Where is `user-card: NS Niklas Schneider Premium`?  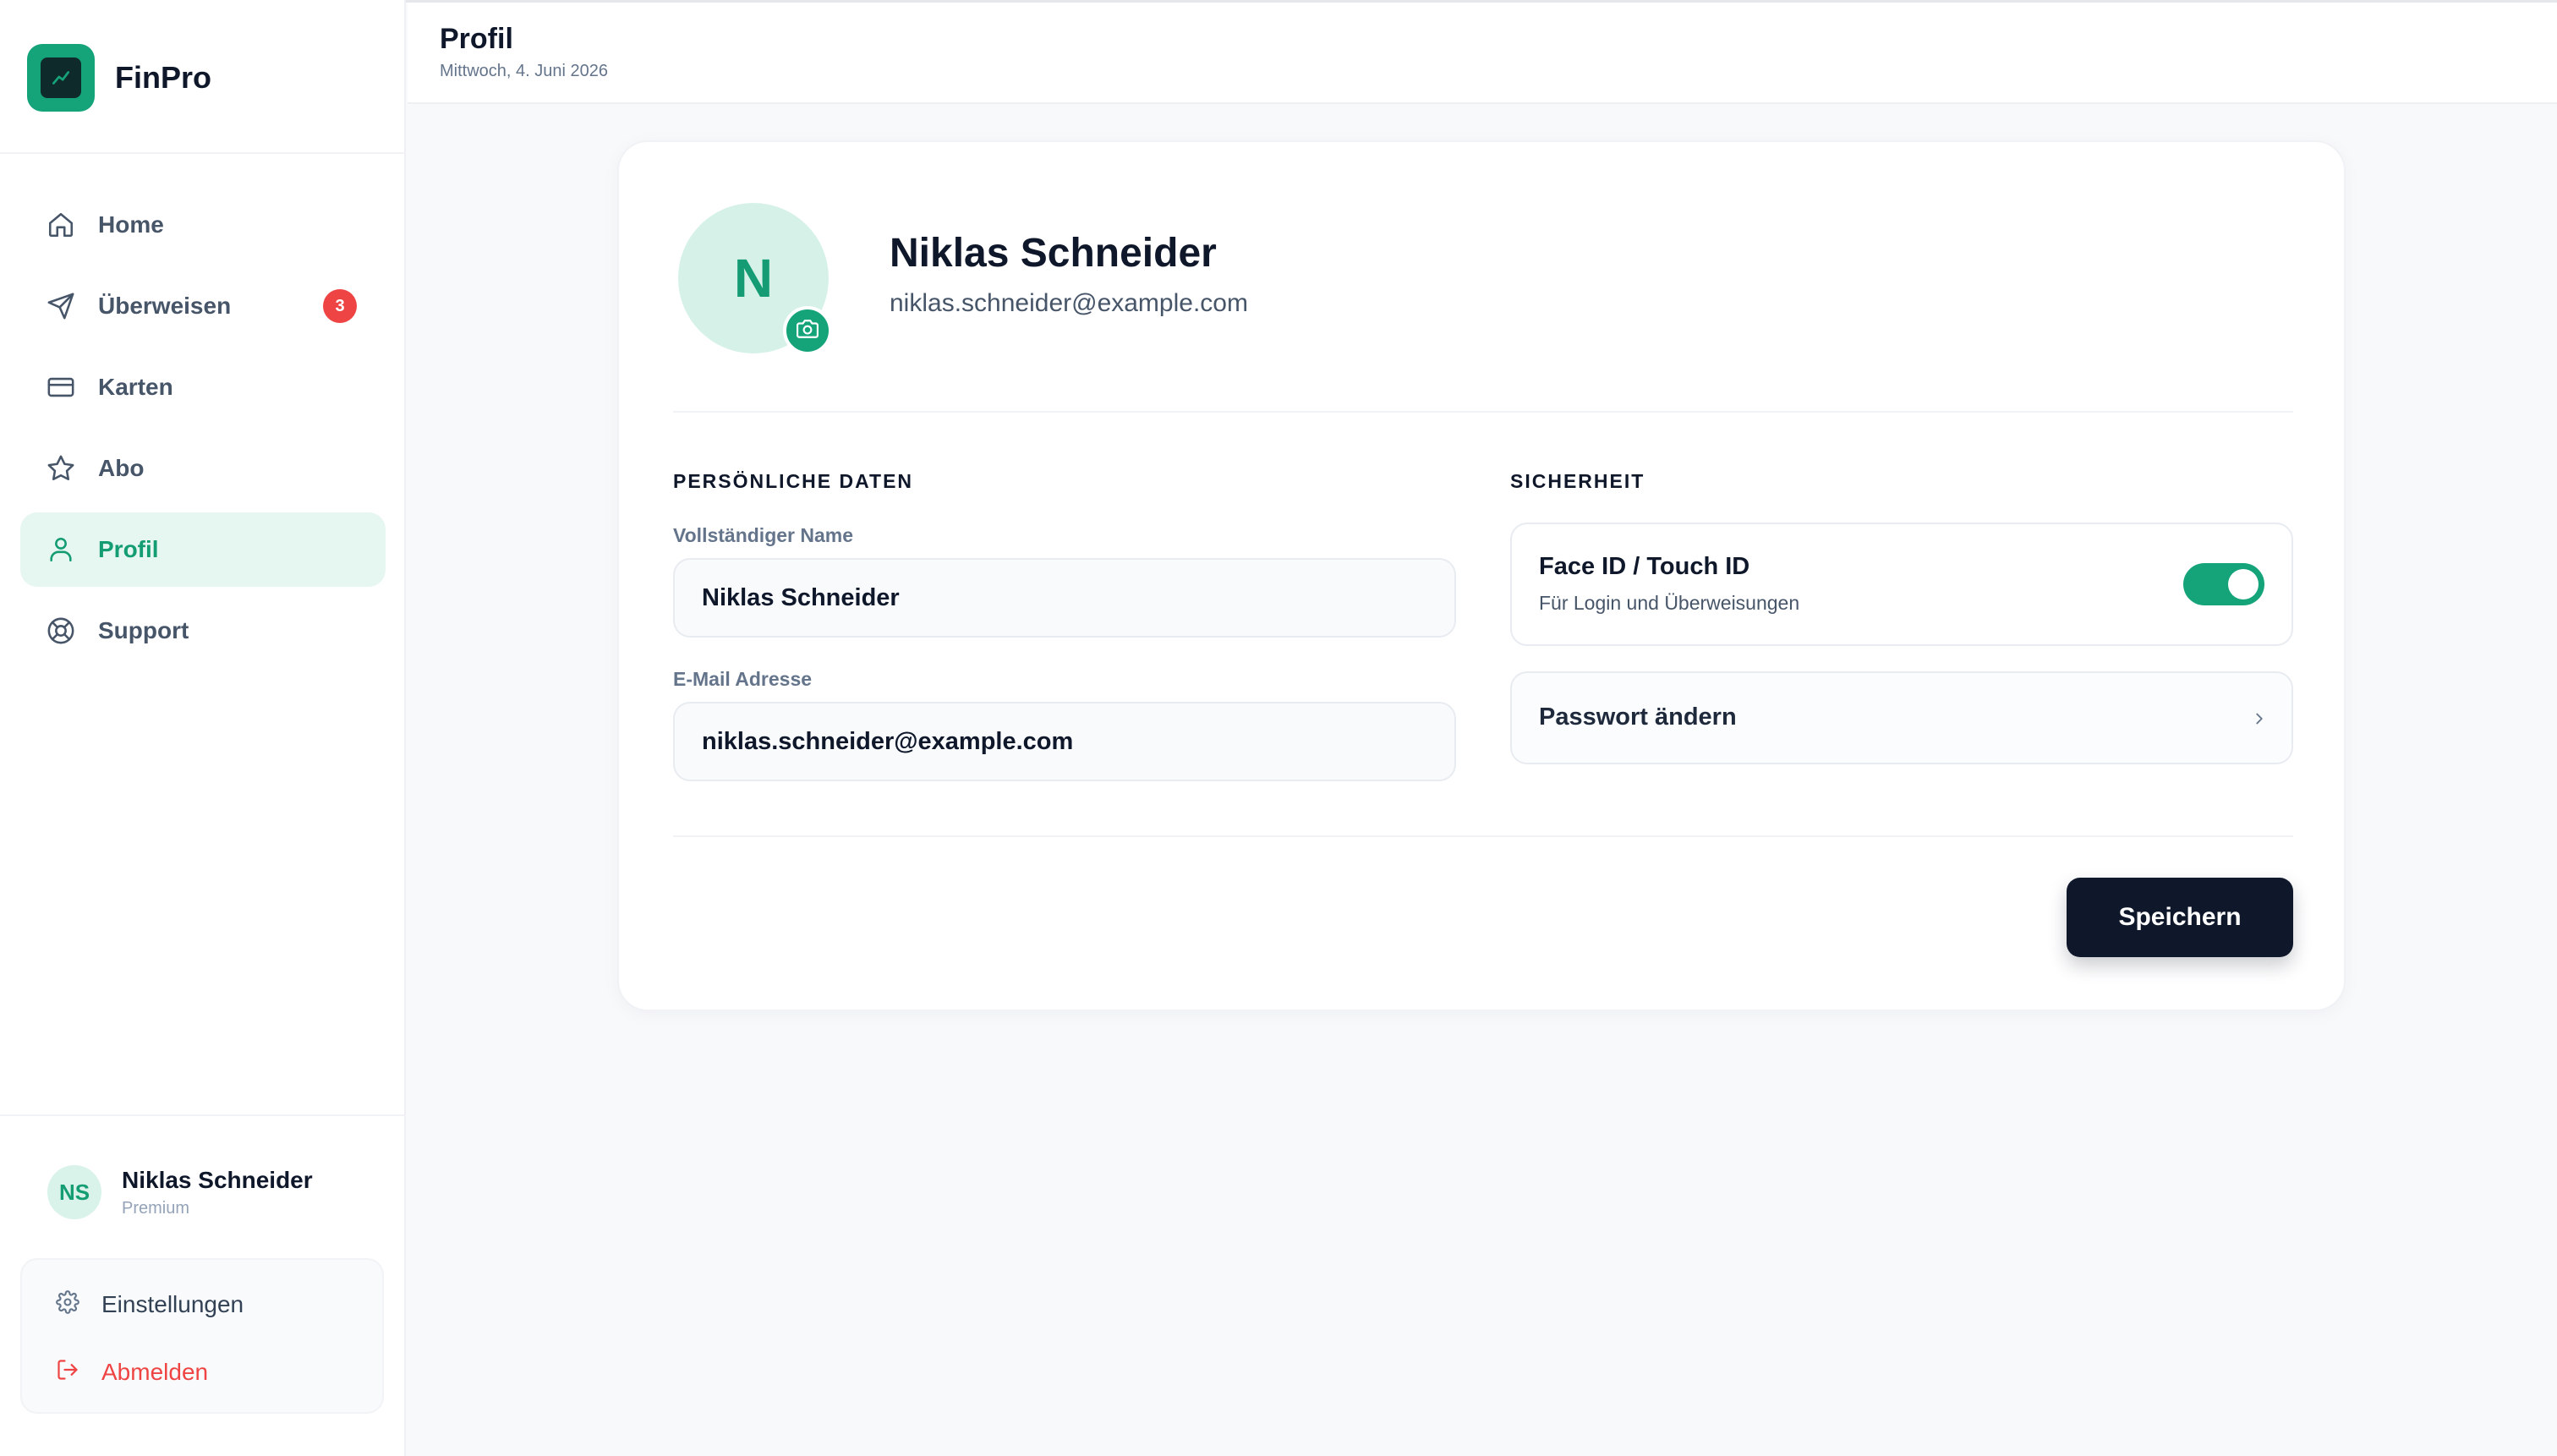
user-card: NS Niklas Schneider Premium is located at coordinates (180, 1192).